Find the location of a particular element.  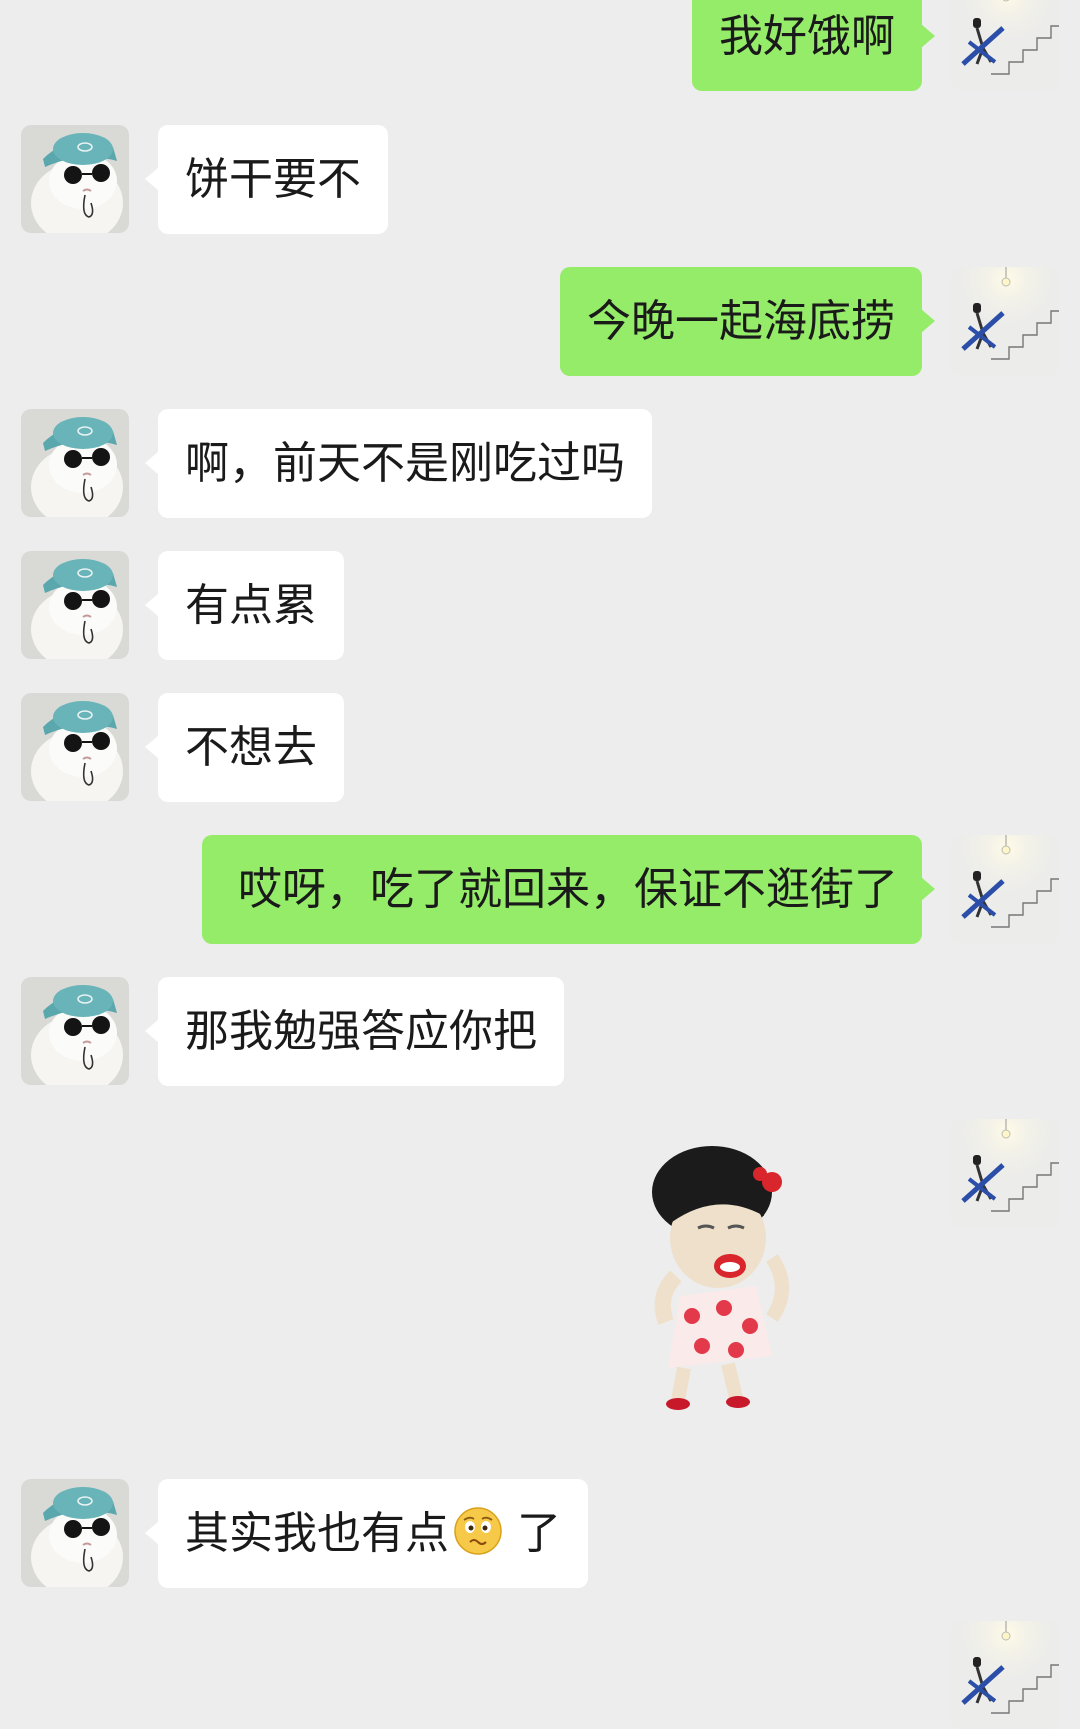

message-bubble-outgoing: 哎呀，吃了就回来，保证不逛街了 is located at coordinates (568, 889).